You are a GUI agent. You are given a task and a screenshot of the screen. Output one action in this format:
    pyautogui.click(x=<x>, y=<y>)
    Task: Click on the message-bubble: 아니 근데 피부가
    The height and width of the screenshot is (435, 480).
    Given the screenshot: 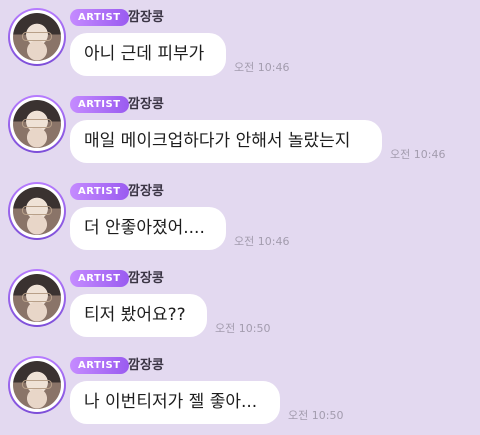 What is the action you would take?
    pyautogui.click(x=148, y=54)
    